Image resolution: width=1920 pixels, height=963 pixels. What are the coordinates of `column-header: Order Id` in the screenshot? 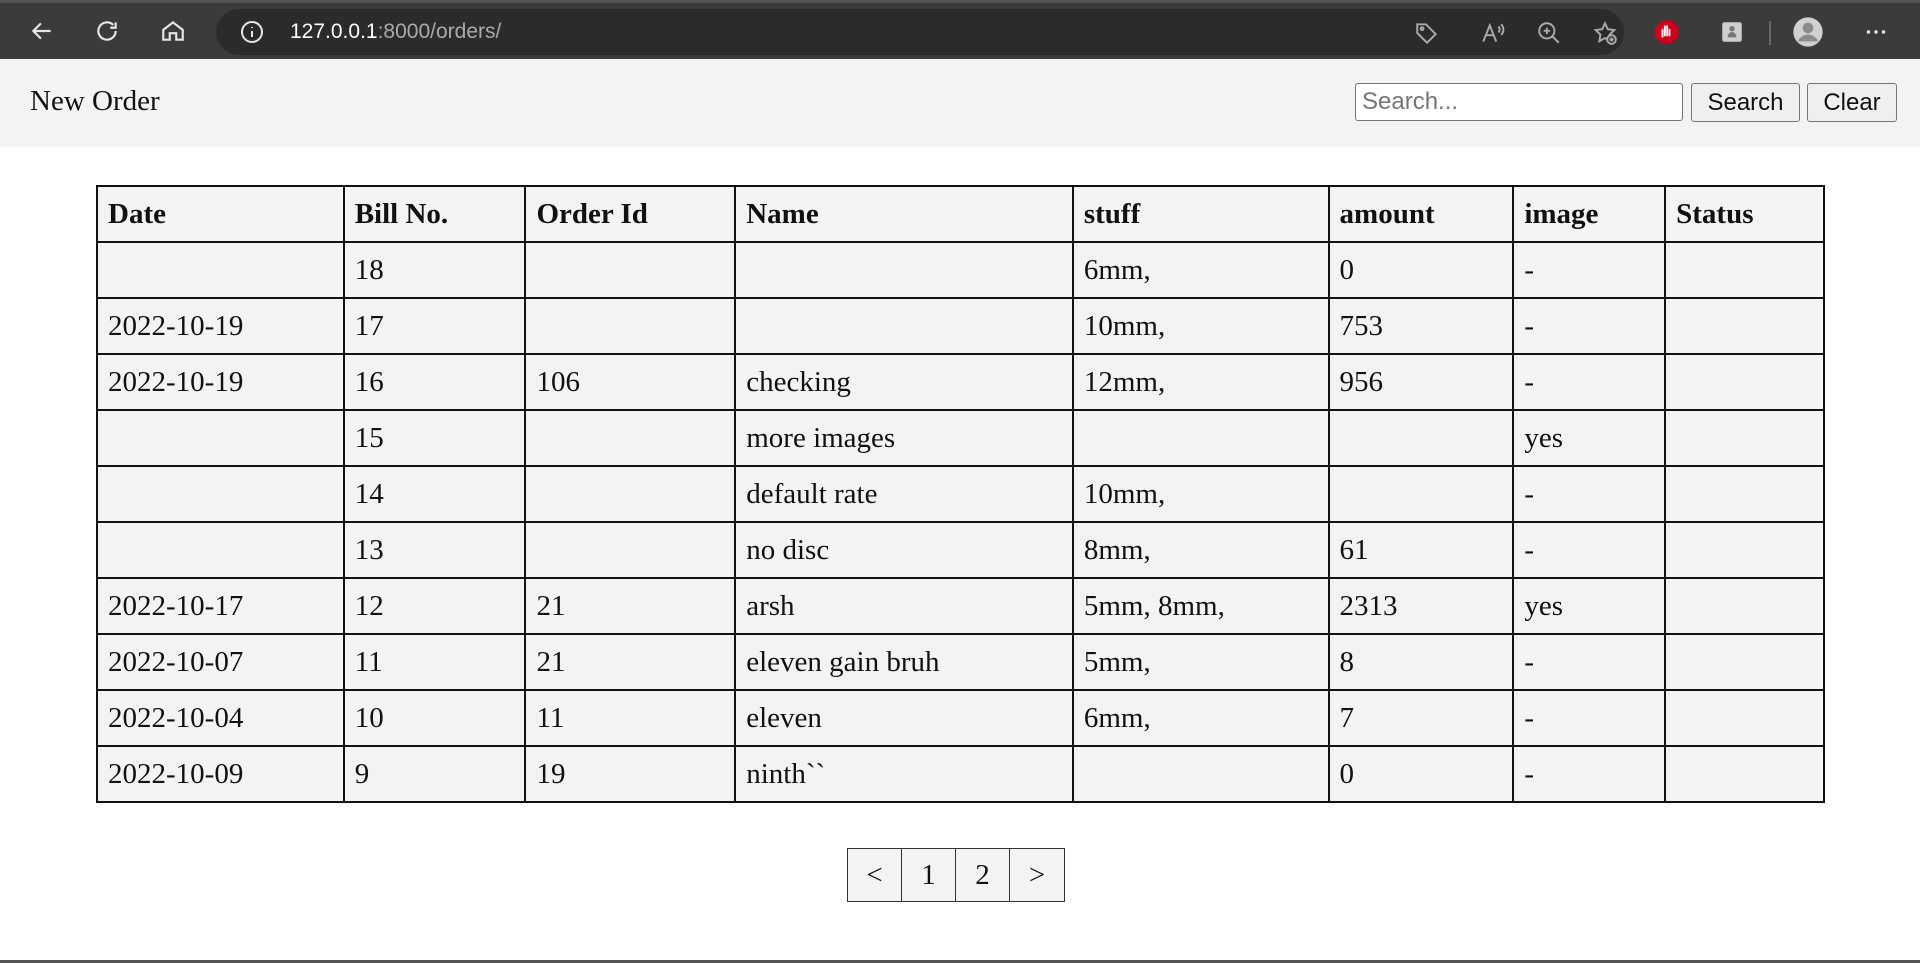 It's located at (630, 214).